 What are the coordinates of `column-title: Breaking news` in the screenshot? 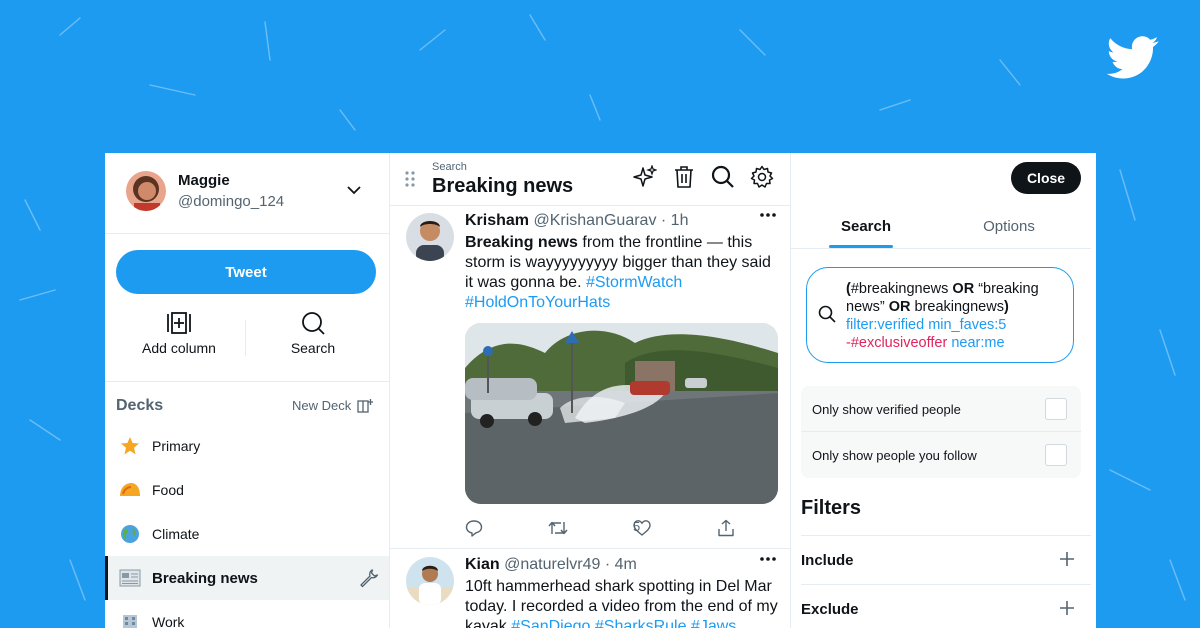 It's located at (503, 186).